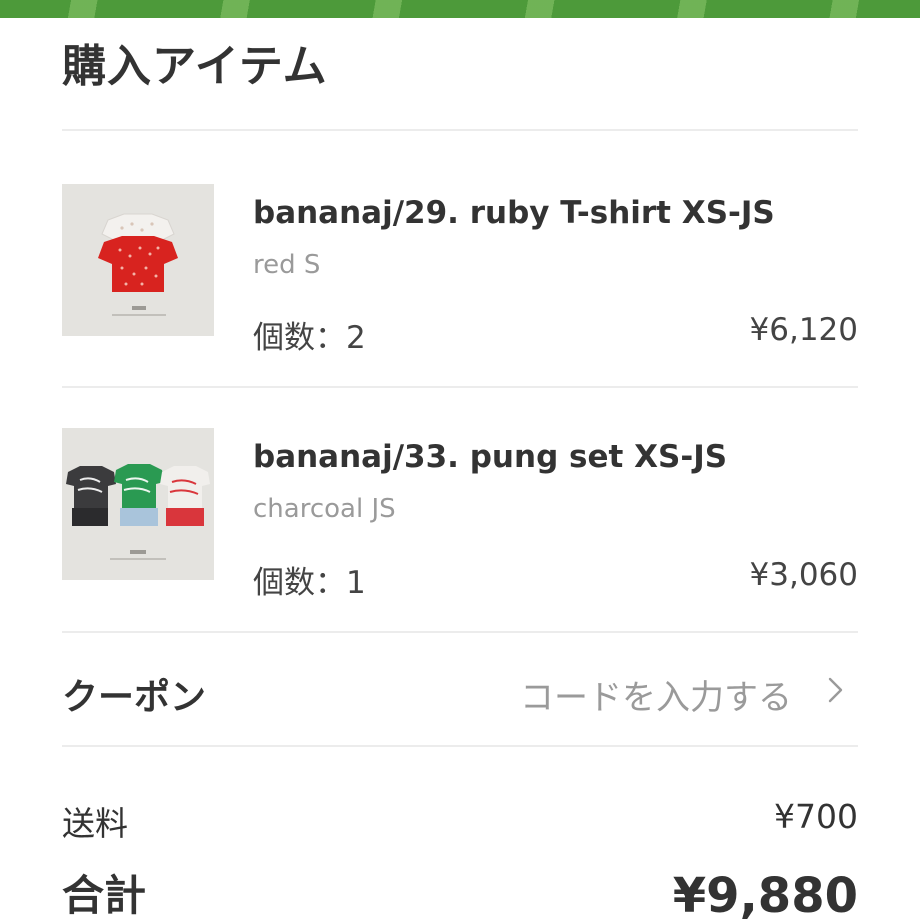 The width and height of the screenshot is (920, 924). What do you see at coordinates (195, 66) in the screenshot?
I see `section-title: 購入アイテム` at bounding box center [195, 66].